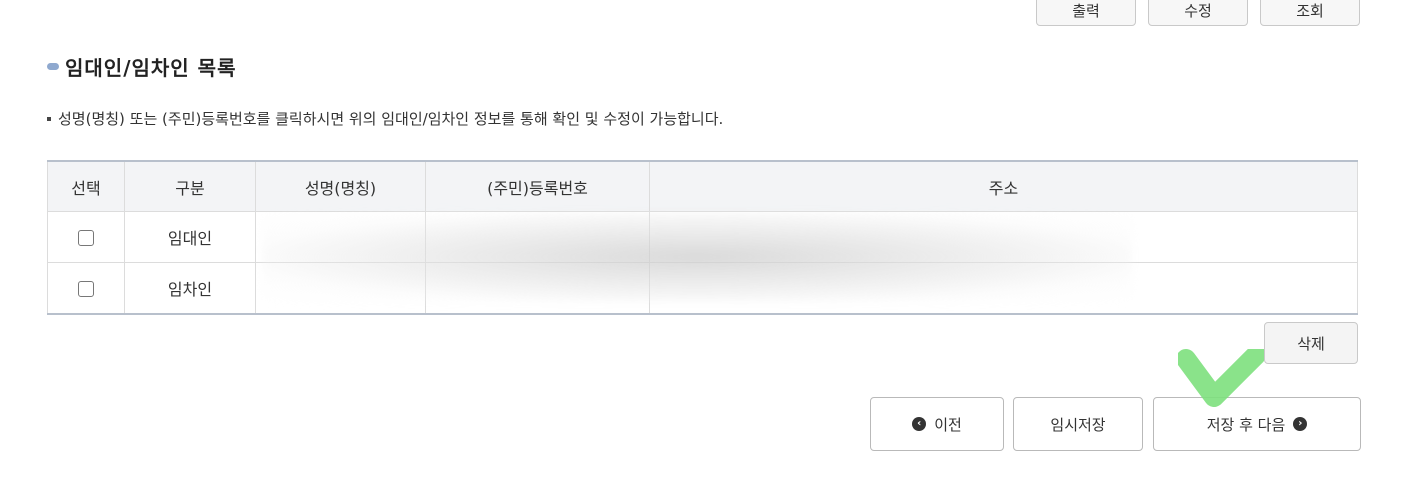 Image resolution: width=1404 pixels, height=496 pixels. I want to click on header-select: 선택, so click(86, 186).